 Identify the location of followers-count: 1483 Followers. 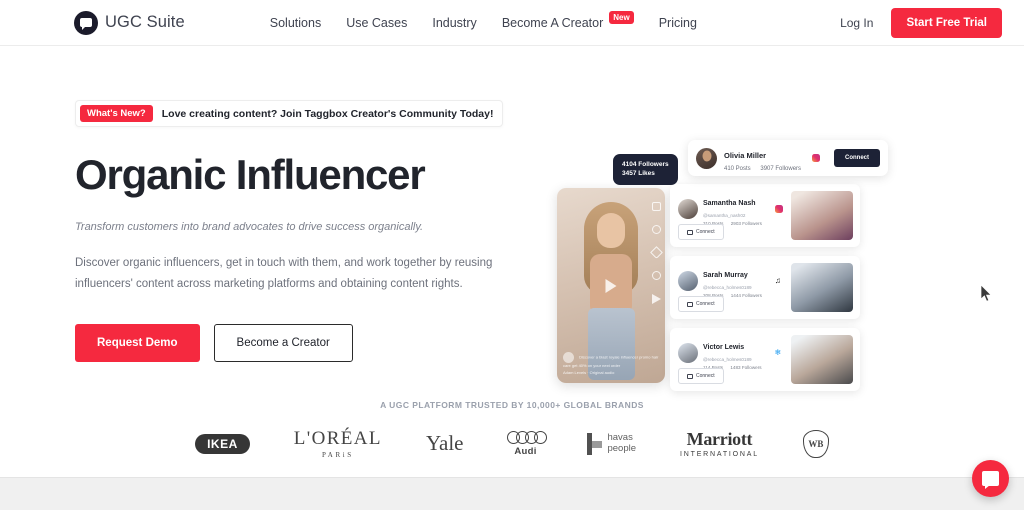
(746, 367).